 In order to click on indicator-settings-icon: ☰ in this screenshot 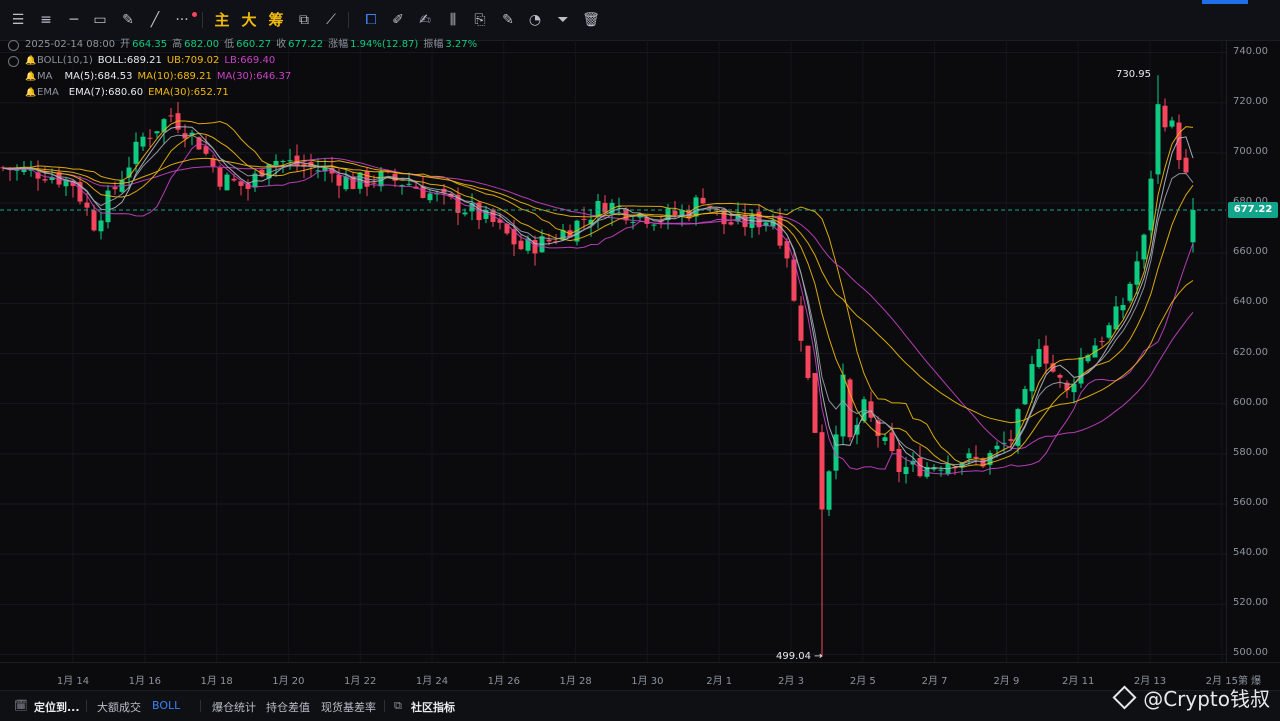, I will do `click(18, 20)`.